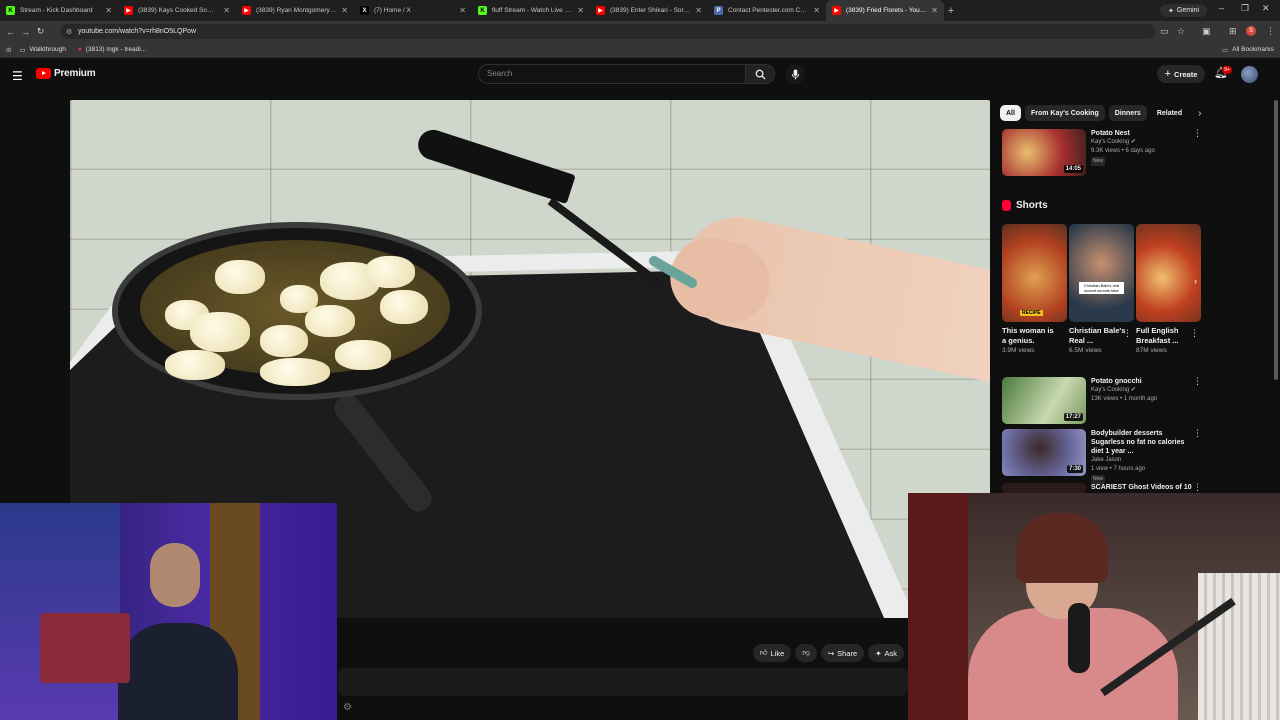  I want to click on all-bookmarks: ▭ All Bookmarks, so click(1248, 50).